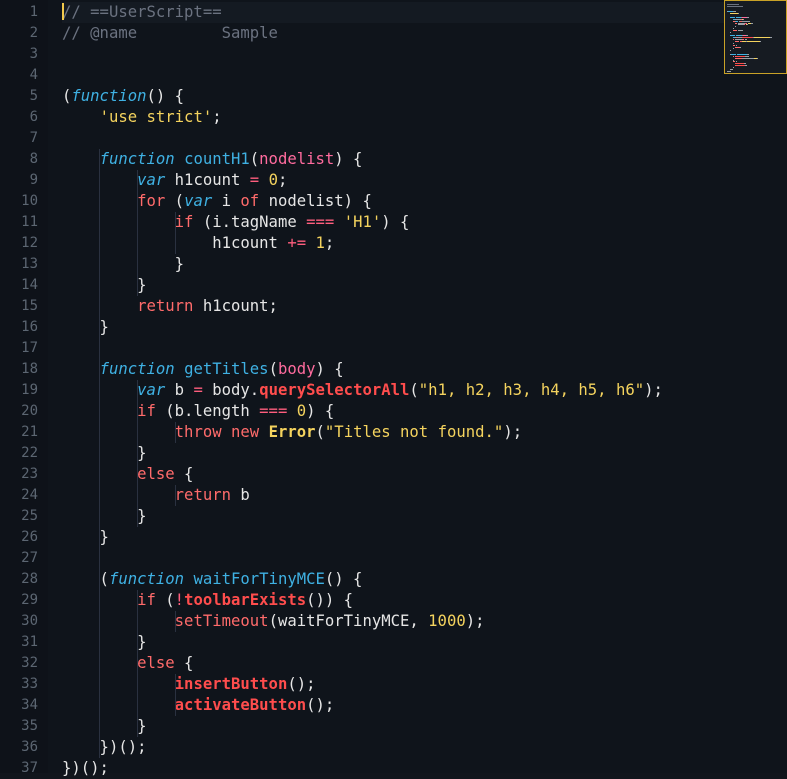 Image resolution: width=787 pixels, height=779 pixels. What do you see at coordinates (236, 222) in the screenshot?
I see `code-line: if (i.tagName === 'H1') {` at bounding box center [236, 222].